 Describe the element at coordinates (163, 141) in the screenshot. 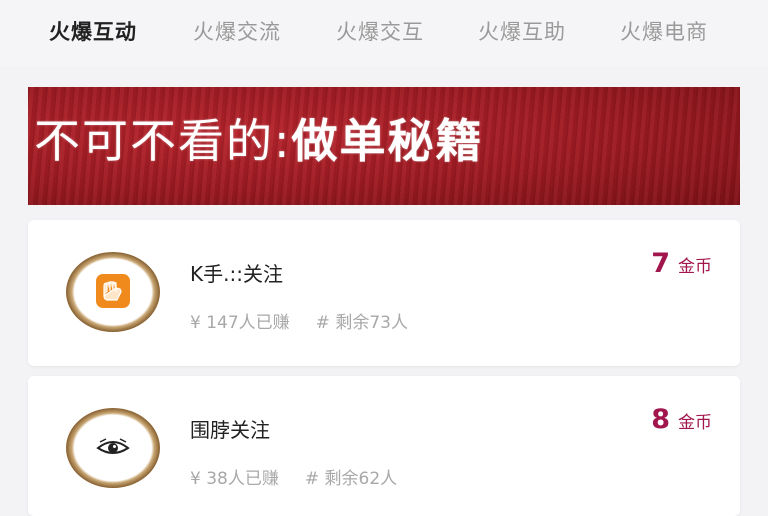

I see `banner-text-light: 不可不看的:` at that location.